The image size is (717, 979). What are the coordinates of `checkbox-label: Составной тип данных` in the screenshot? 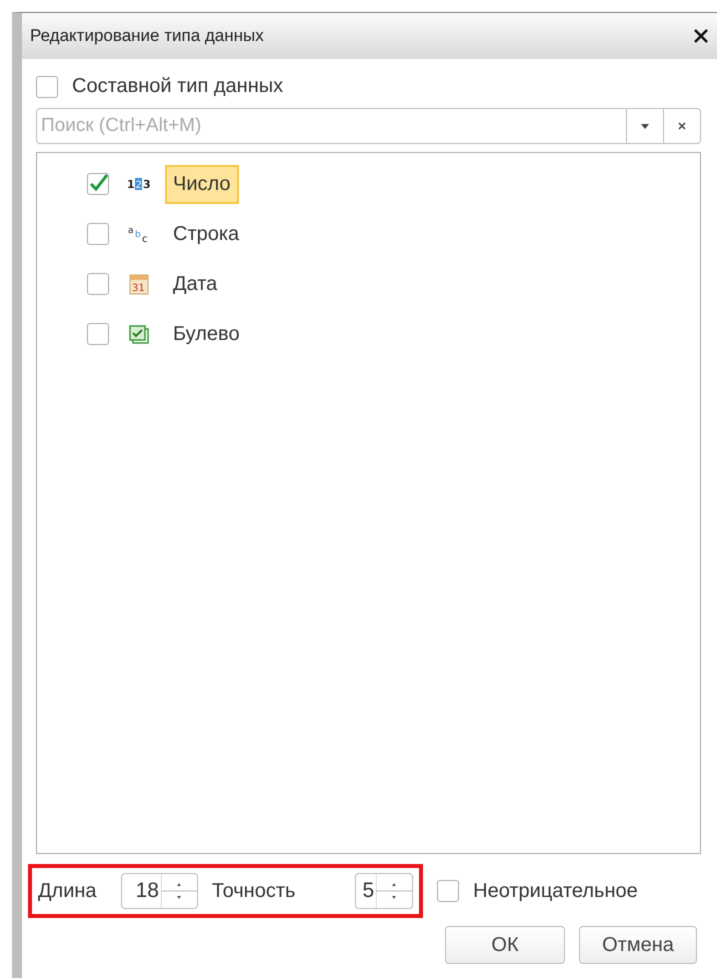 It's located at (178, 86).